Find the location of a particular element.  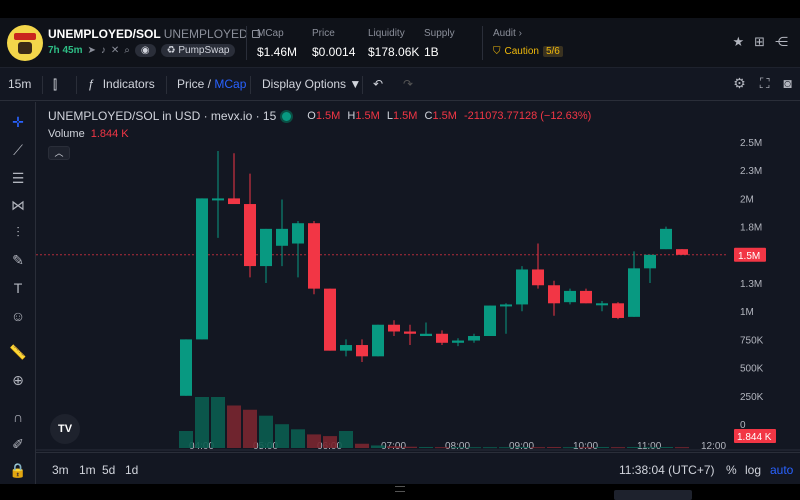

price-axis-tick: 1.8M is located at coordinates (751, 228).